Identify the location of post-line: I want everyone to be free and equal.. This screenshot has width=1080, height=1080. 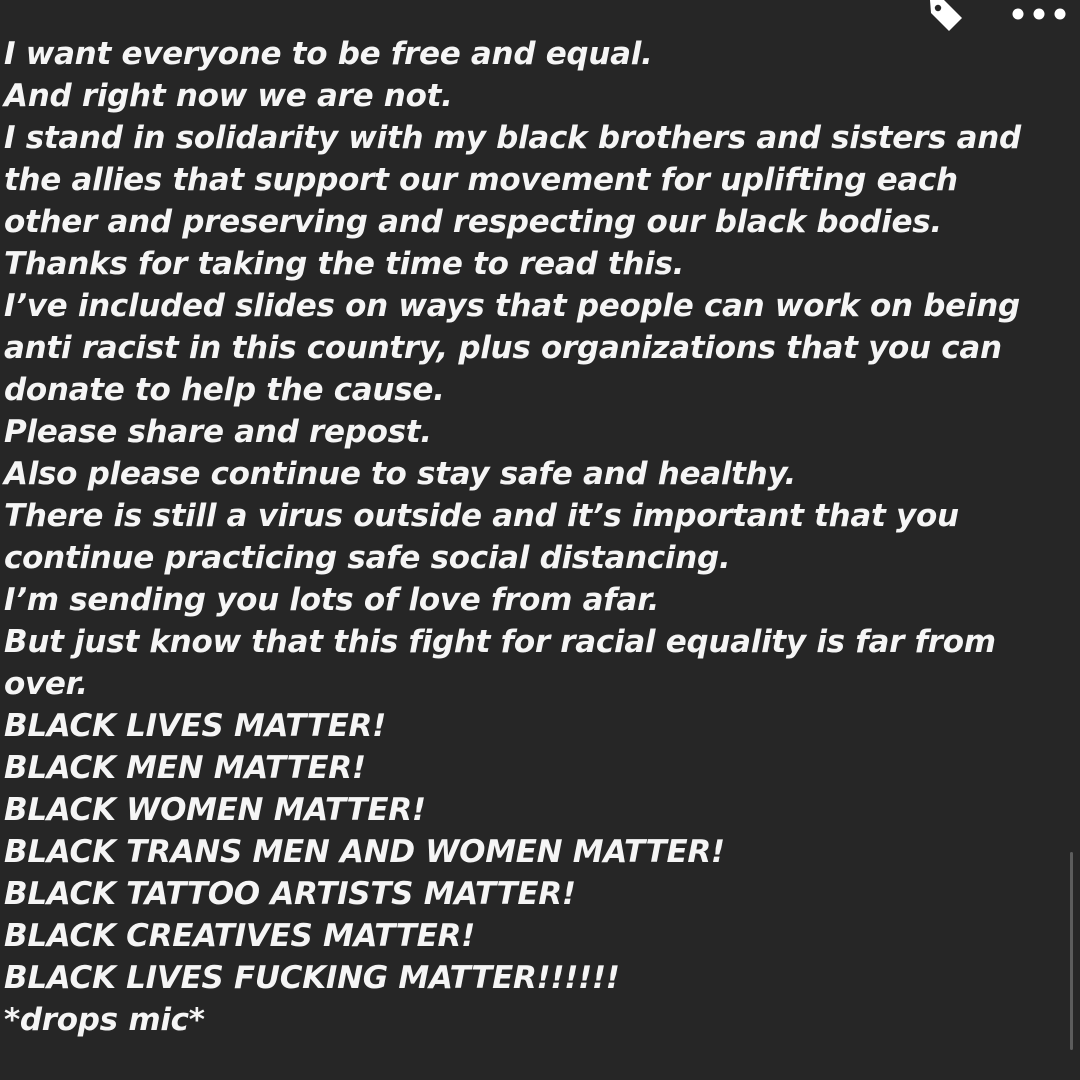
(328, 54).